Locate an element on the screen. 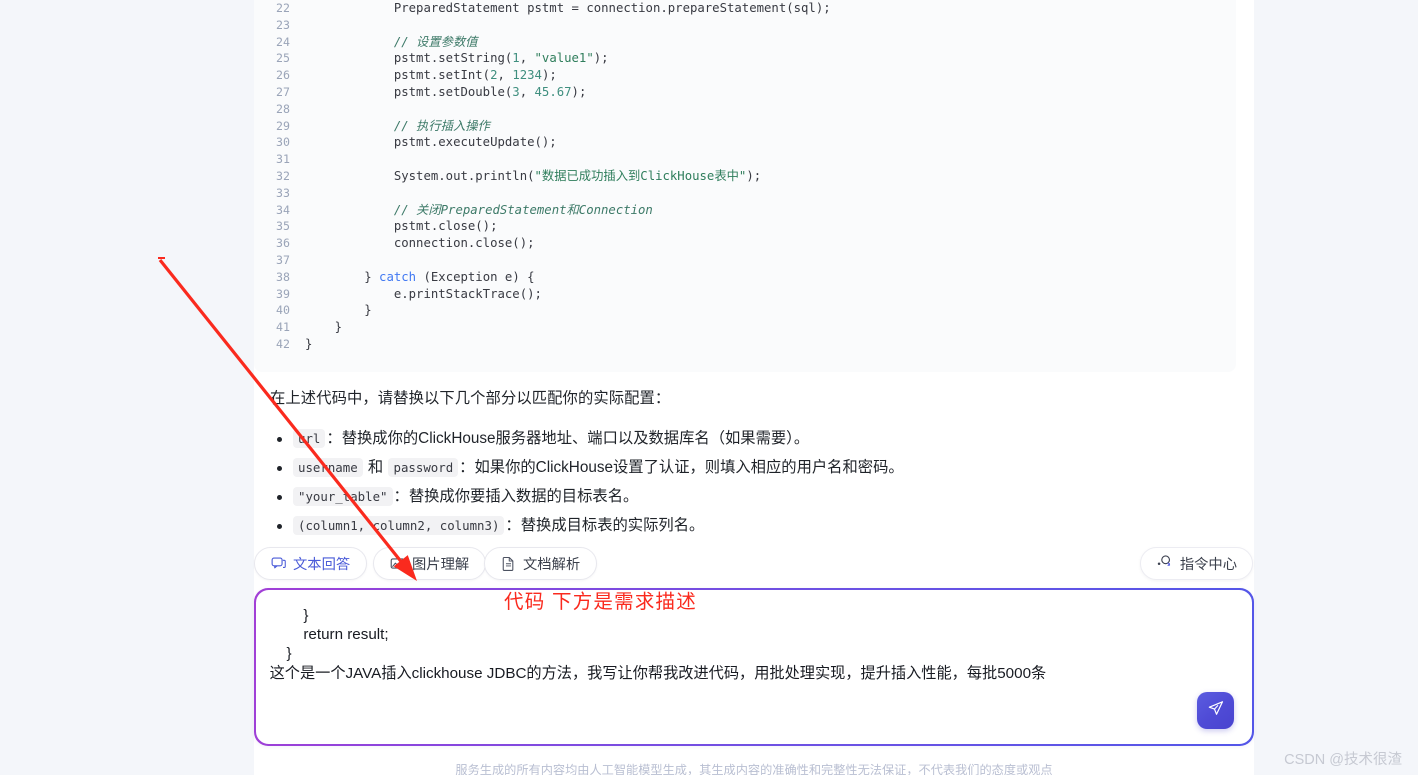  code-line: 36 connection.close(); is located at coordinates (745, 243).